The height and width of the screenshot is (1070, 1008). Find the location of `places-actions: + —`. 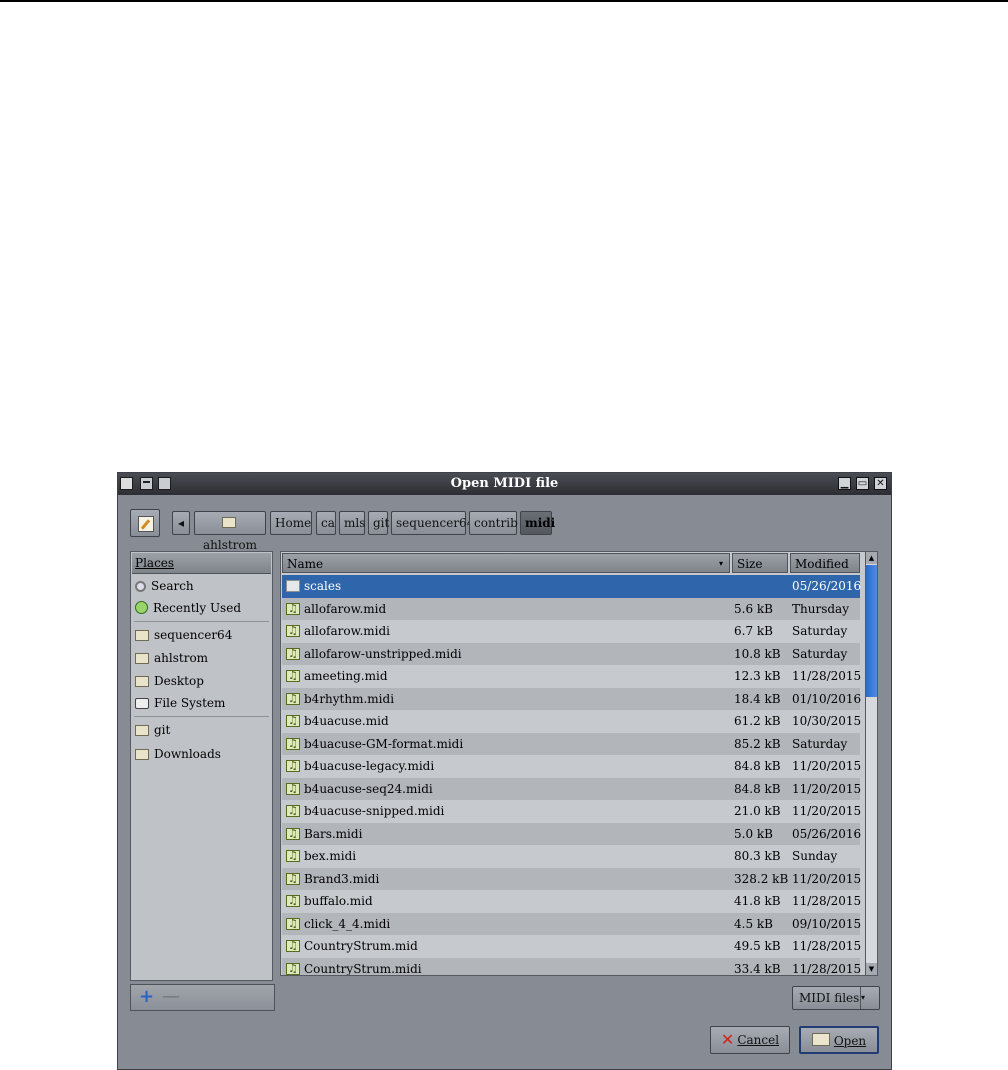

places-actions: + — is located at coordinates (202, 997).